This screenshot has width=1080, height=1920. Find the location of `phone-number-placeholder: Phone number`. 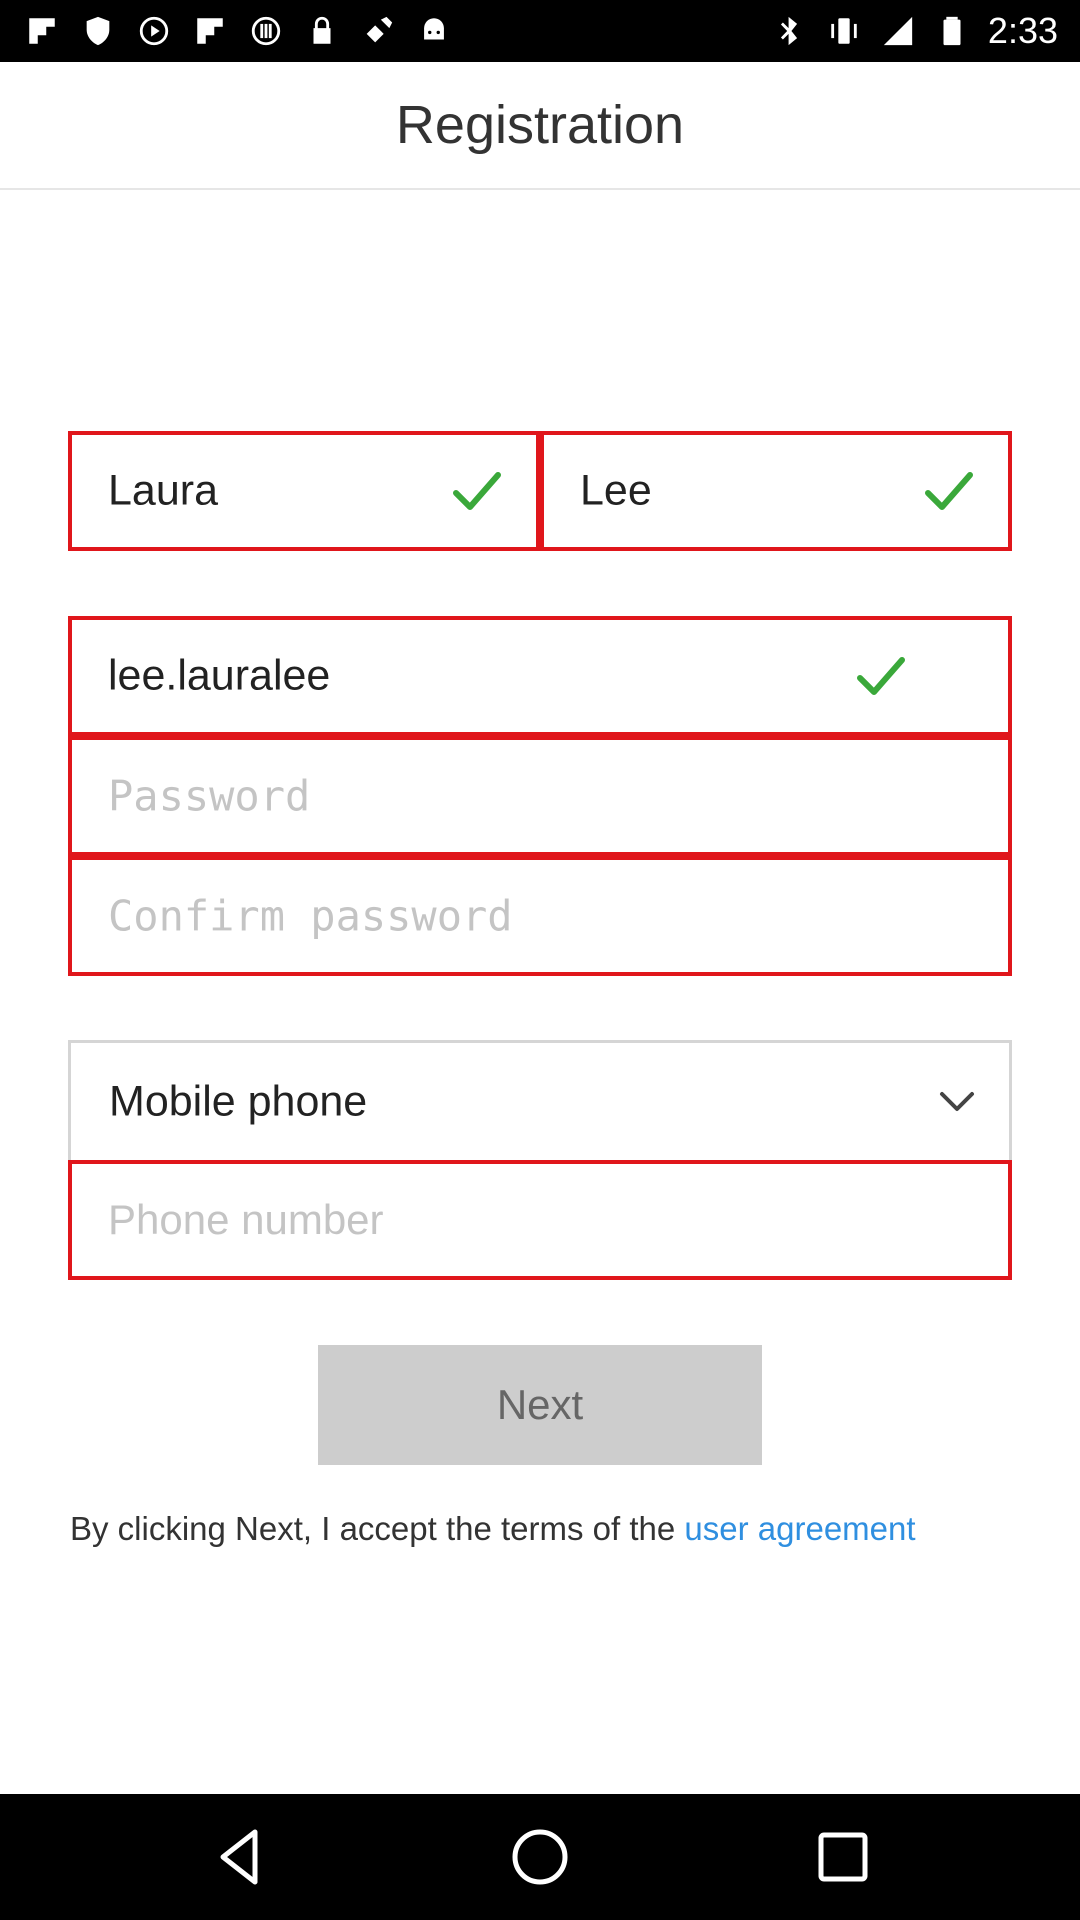

phone-number-placeholder: Phone number is located at coordinates (246, 1219).